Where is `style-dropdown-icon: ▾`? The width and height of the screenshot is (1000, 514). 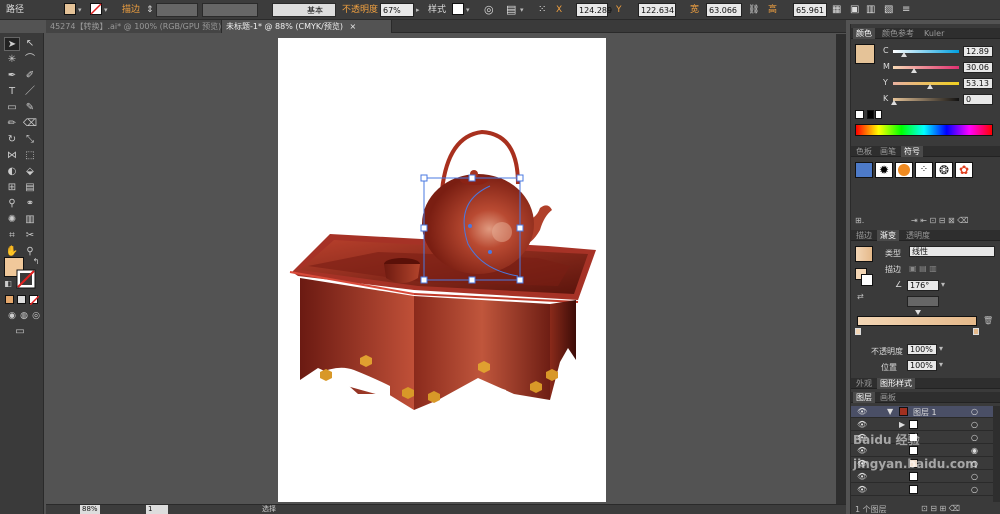 style-dropdown-icon: ▾ is located at coordinates (468, 10).